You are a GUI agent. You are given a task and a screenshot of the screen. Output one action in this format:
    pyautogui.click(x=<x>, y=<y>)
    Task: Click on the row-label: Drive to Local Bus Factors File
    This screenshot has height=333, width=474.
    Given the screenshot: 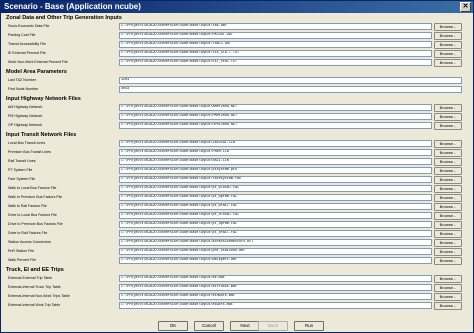 What is the action you would take?
    pyautogui.click(x=32, y=215)
    